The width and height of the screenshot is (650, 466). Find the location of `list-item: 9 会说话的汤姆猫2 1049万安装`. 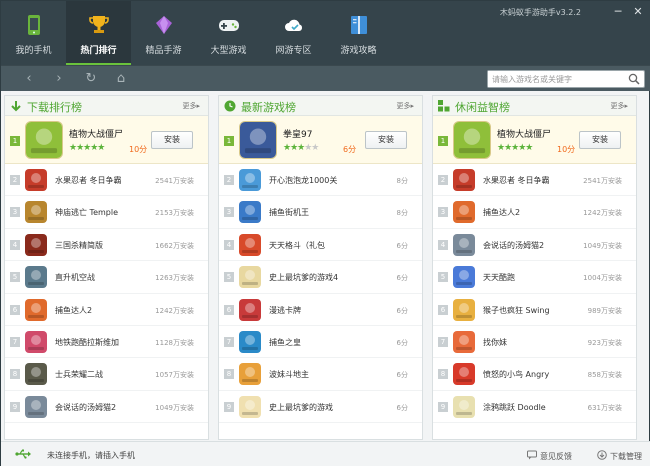

list-item: 9 会说话的汤姆猫2 1049万安装 is located at coordinates (106, 407).